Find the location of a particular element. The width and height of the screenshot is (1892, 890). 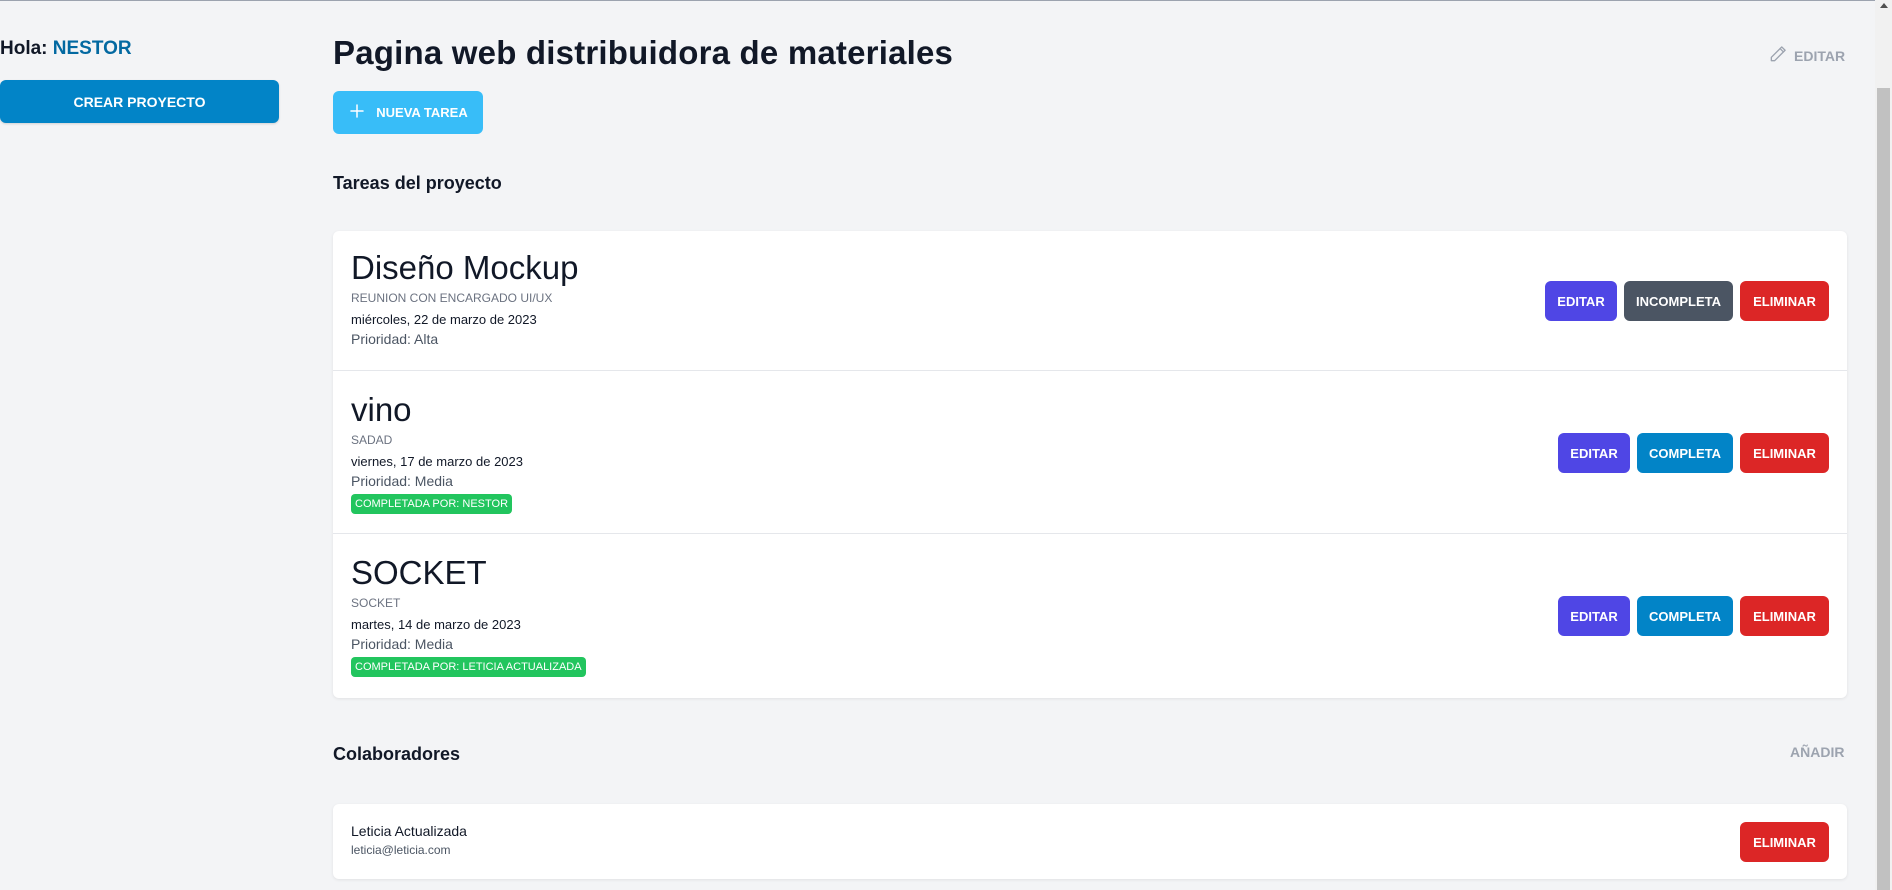

task-description: SOCKET is located at coordinates (376, 603).